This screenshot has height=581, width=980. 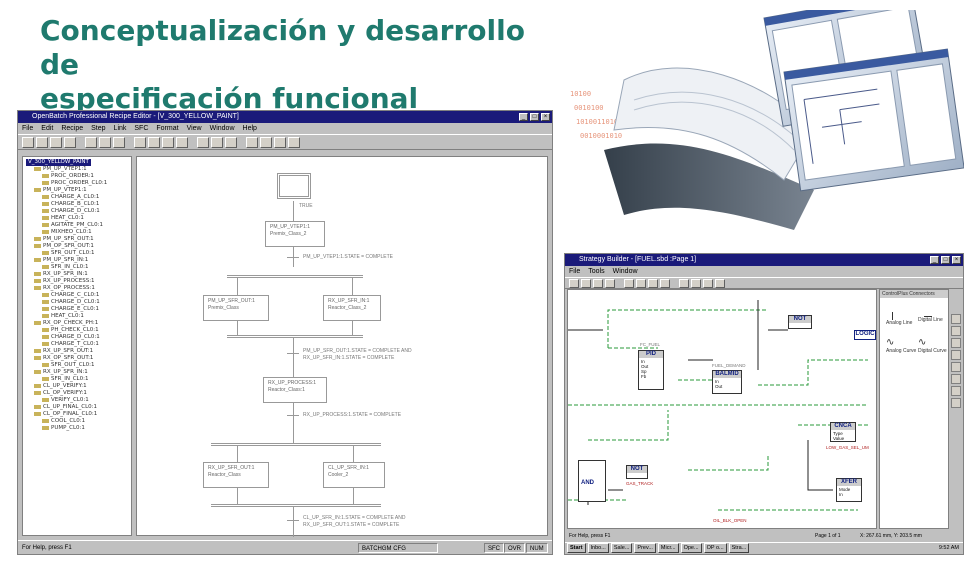 What do you see at coordinates (294, 142) in the screenshot?
I see `help-icon` at bounding box center [294, 142].